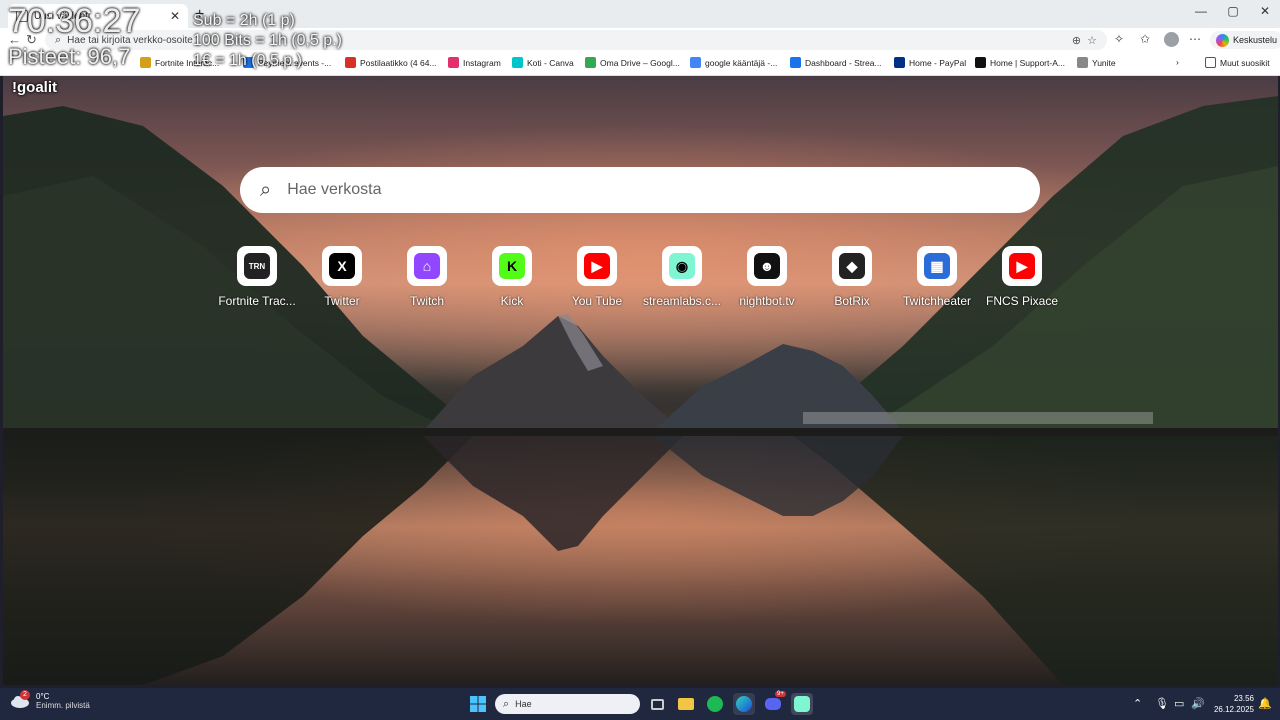  I want to click on task-view-button, so click(657, 704).